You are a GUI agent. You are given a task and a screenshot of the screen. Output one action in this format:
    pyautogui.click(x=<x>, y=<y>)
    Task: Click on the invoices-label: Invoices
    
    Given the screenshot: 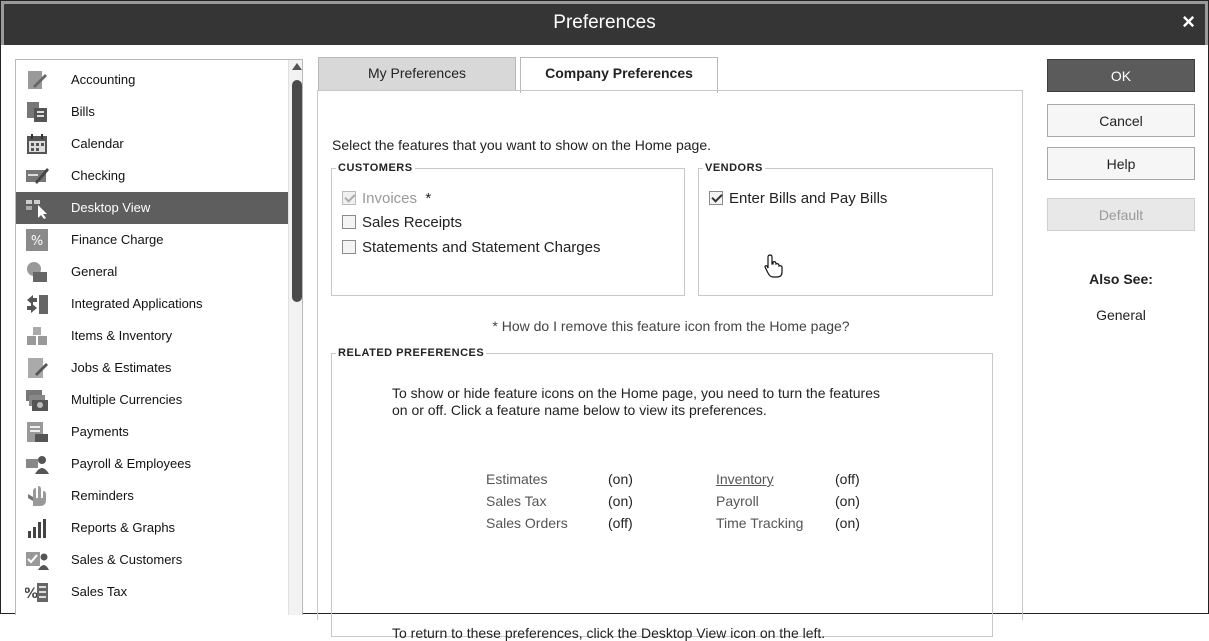 What is the action you would take?
    pyautogui.click(x=390, y=198)
    